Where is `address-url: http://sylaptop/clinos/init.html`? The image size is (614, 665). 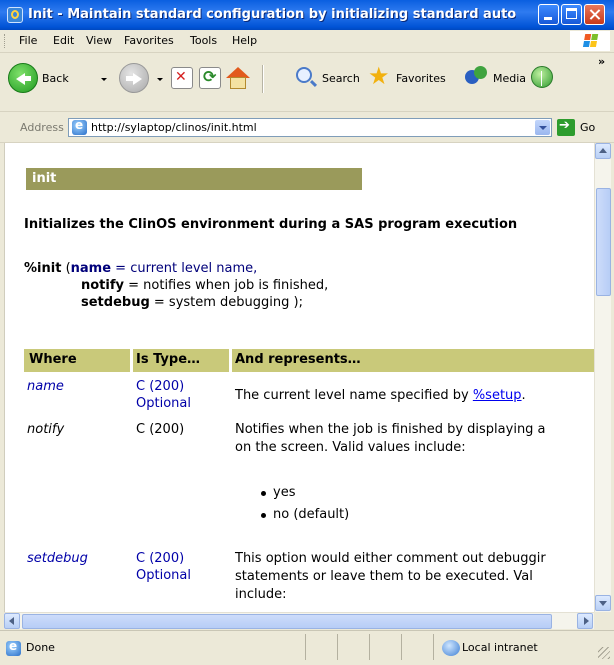
address-url: http://sylaptop/clinos/init.html is located at coordinates (174, 127).